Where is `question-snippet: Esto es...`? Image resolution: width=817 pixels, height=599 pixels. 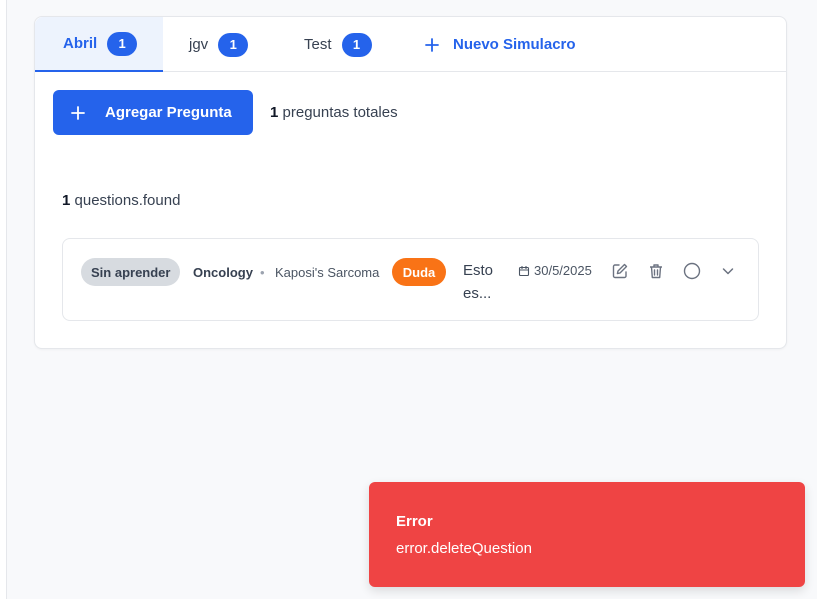 question-snippet: Esto es... is located at coordinates (478, 282).